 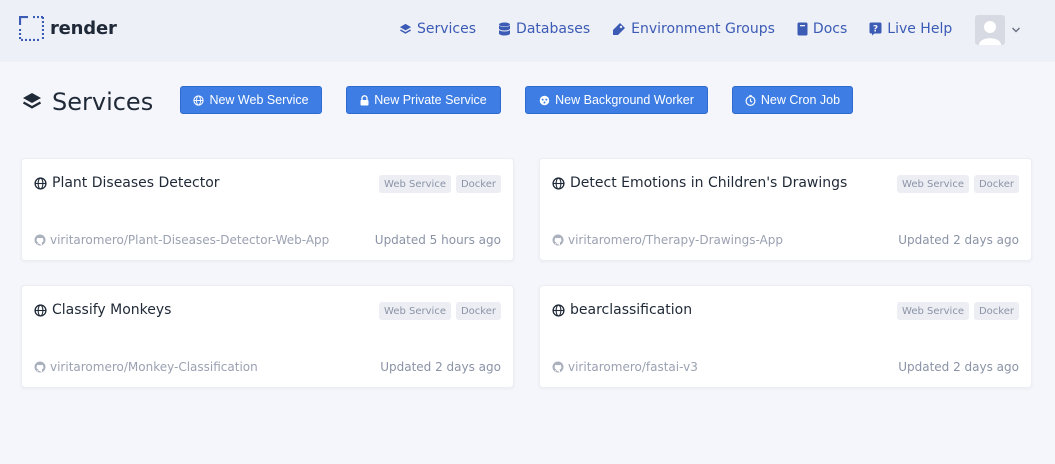 What do you see at coordinates (154, 367) in the screenshot?
I see `service-repo-text: viritaromero/Monkey-Classification` at bounding box center [154, 367].